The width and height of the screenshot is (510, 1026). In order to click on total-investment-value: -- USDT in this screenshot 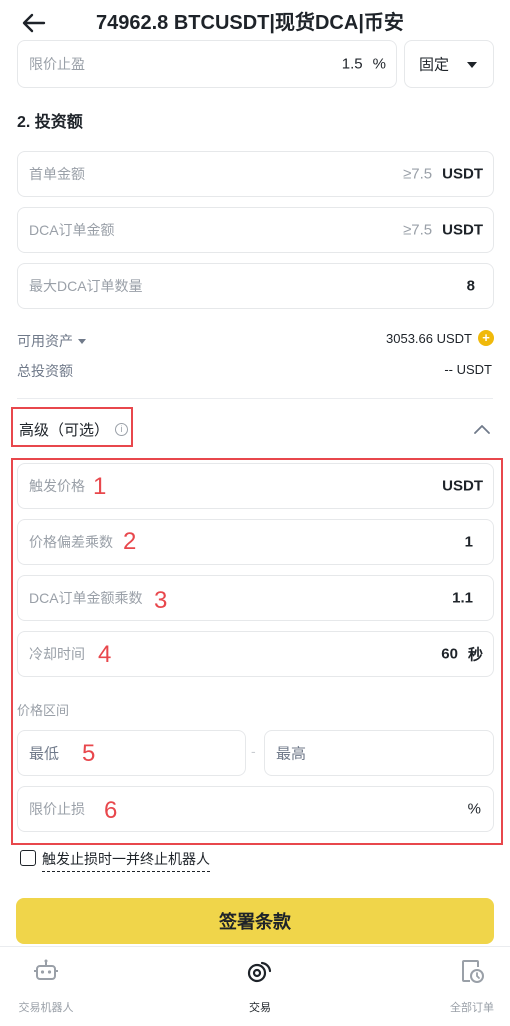, I will do `click(468, 369)`.